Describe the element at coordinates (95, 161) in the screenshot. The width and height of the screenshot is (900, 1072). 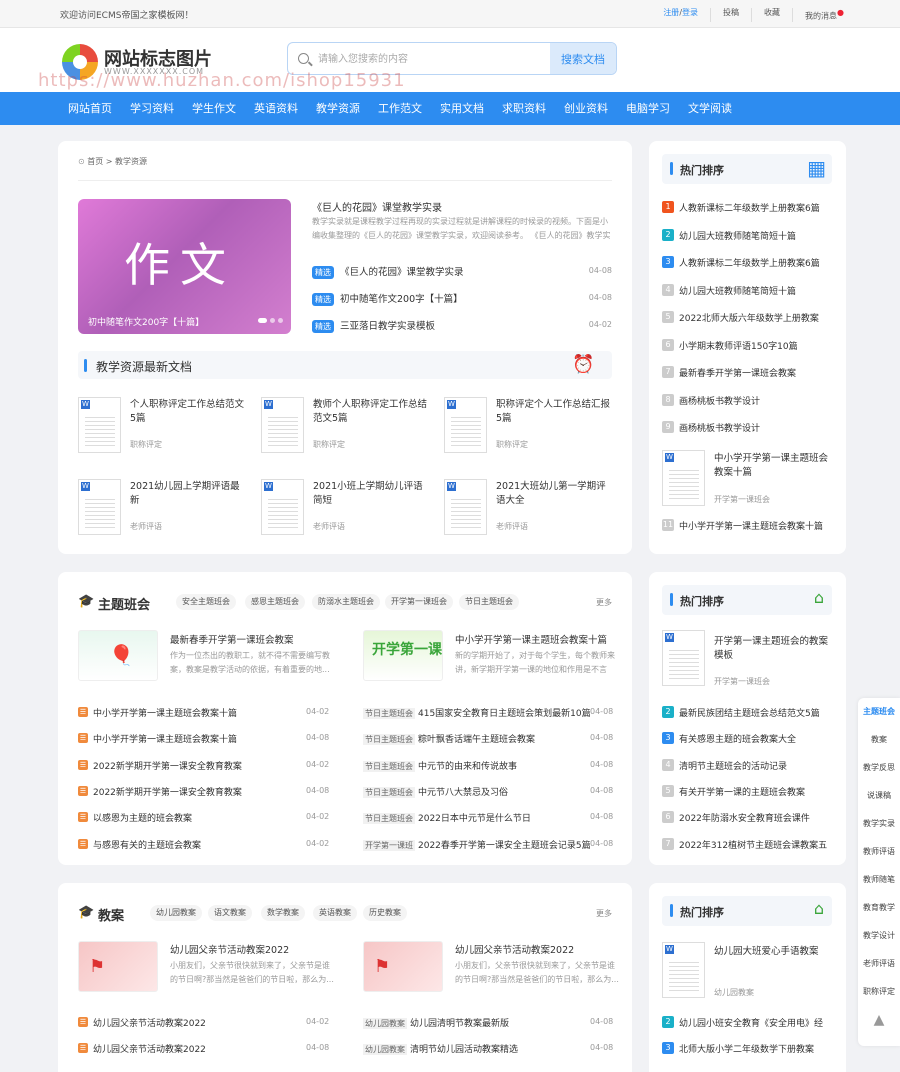
I see `breadcrumb-home: 首页` at that location.